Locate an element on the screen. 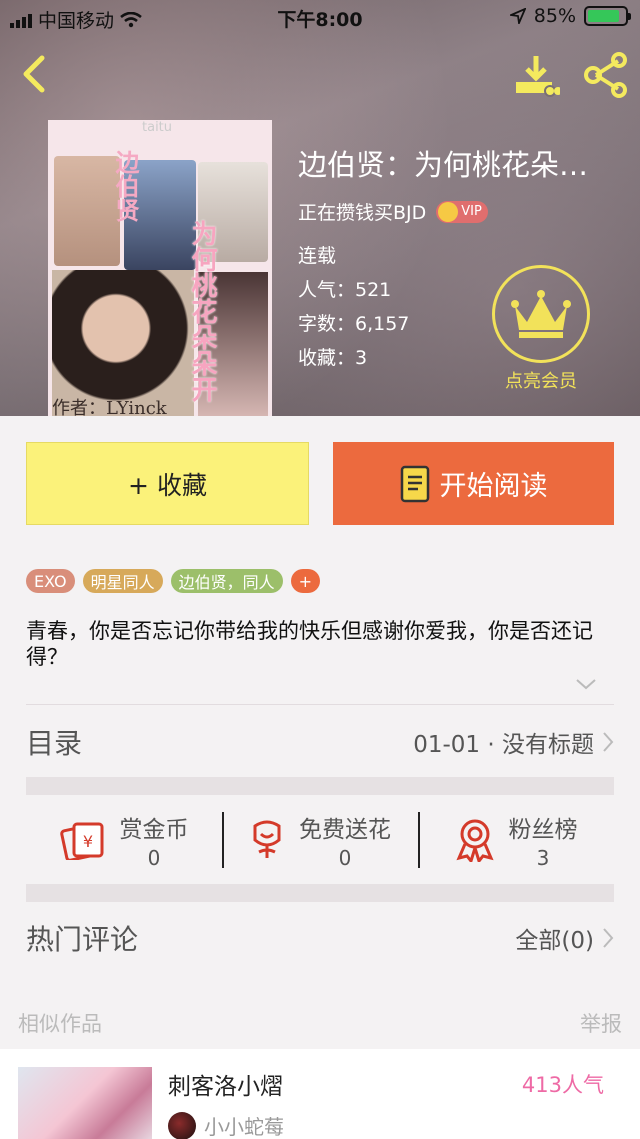 This screenshot has width=640, height=1139. similar-book-author: 小小蛇莓 is located at coordinates (244, 1127).